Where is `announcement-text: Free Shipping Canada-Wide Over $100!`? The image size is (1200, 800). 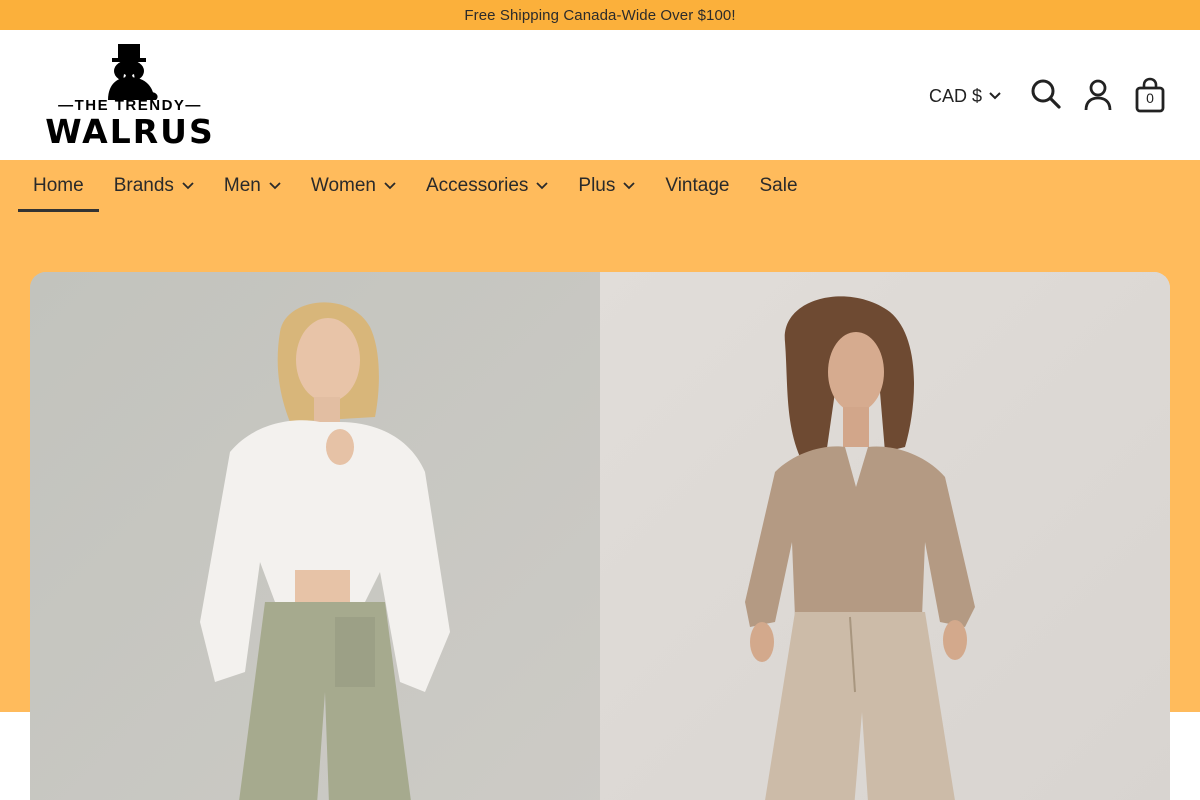 announcement-text: Free Shipping Canada-Wide Over $100! is located at coordinates (600, 15).